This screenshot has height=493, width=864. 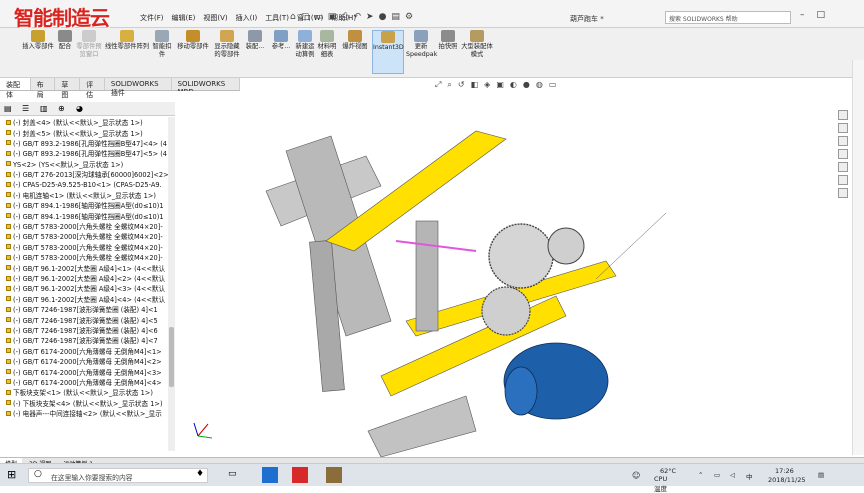 I want to click on appearances-icon, so click(x=843, y=167).